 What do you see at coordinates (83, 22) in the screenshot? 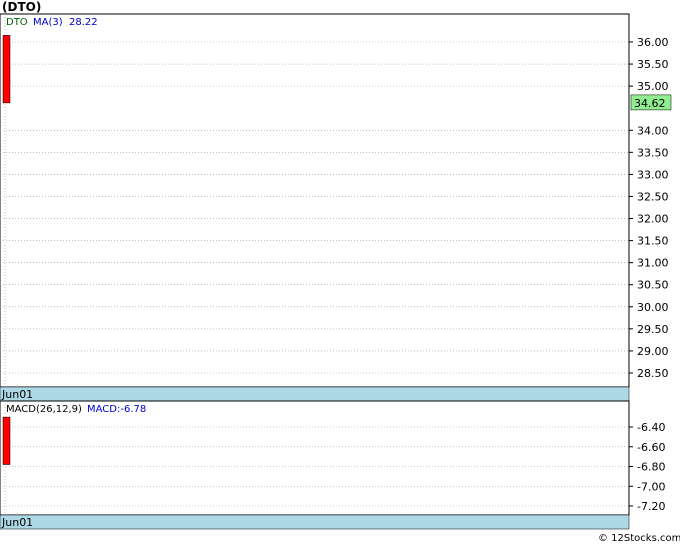
I see `legend-ma-value: 28.22` at bounding box center [83, 22].